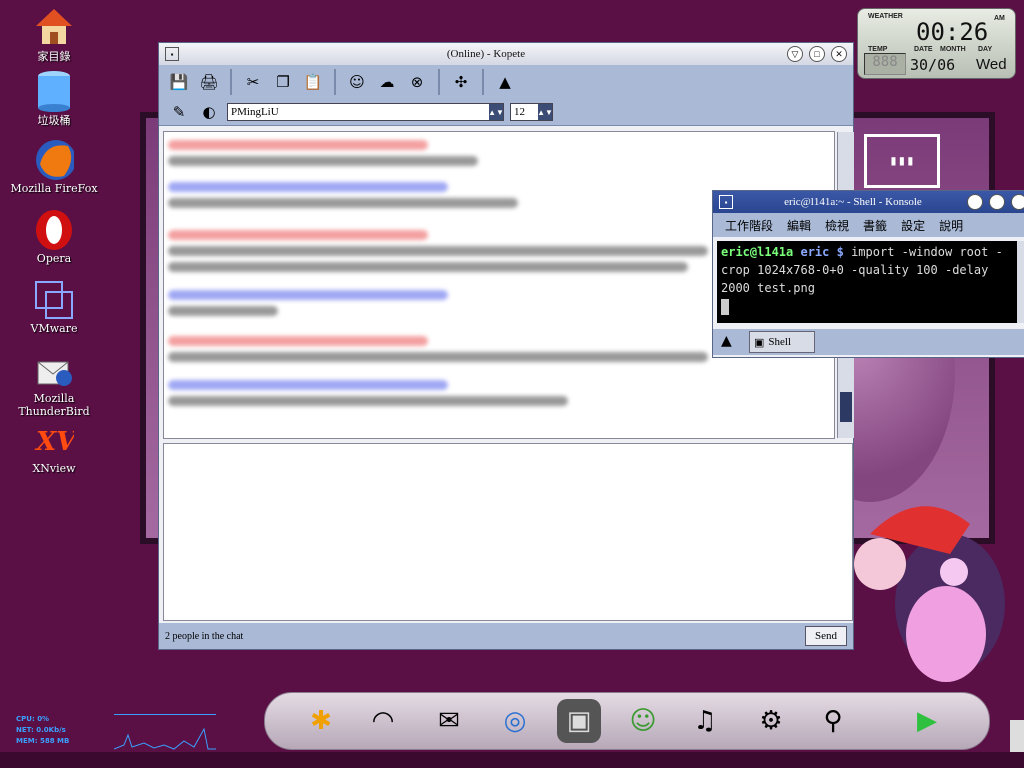 The width and height of the screenshot is (1024, 768). What do you see at coordinates (749, 225) in the screenshot?
I see `menu-session: 工作階段` at bounding box center [749, 225].